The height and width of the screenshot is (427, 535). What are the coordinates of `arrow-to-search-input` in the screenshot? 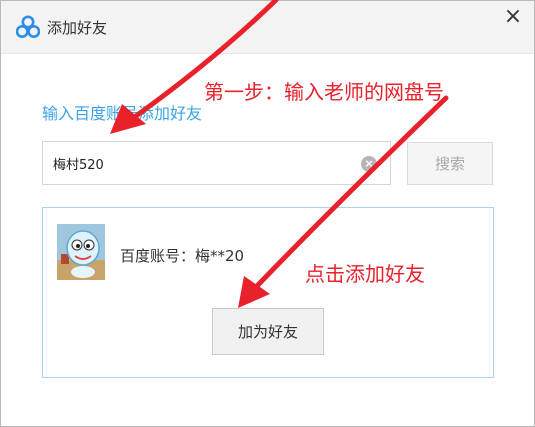 It's located at (194, 67).